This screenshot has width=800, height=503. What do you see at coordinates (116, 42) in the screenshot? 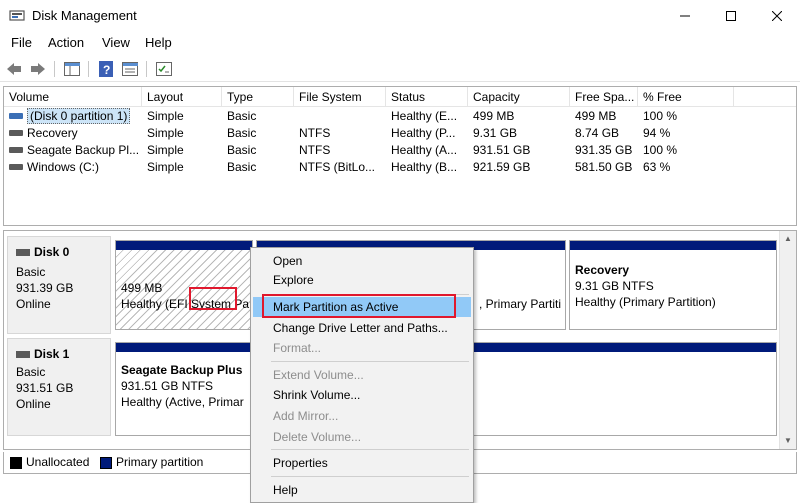
I see `menu-view: View` at bounding box center [116, 42].